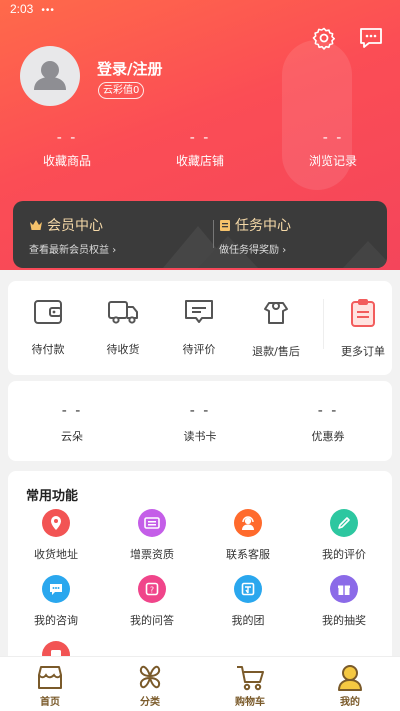 This screenshot has height=711, width=400. Describe the element at coordinates (48, 10) in the screenshot. I see `status-dots: •••` at that location.